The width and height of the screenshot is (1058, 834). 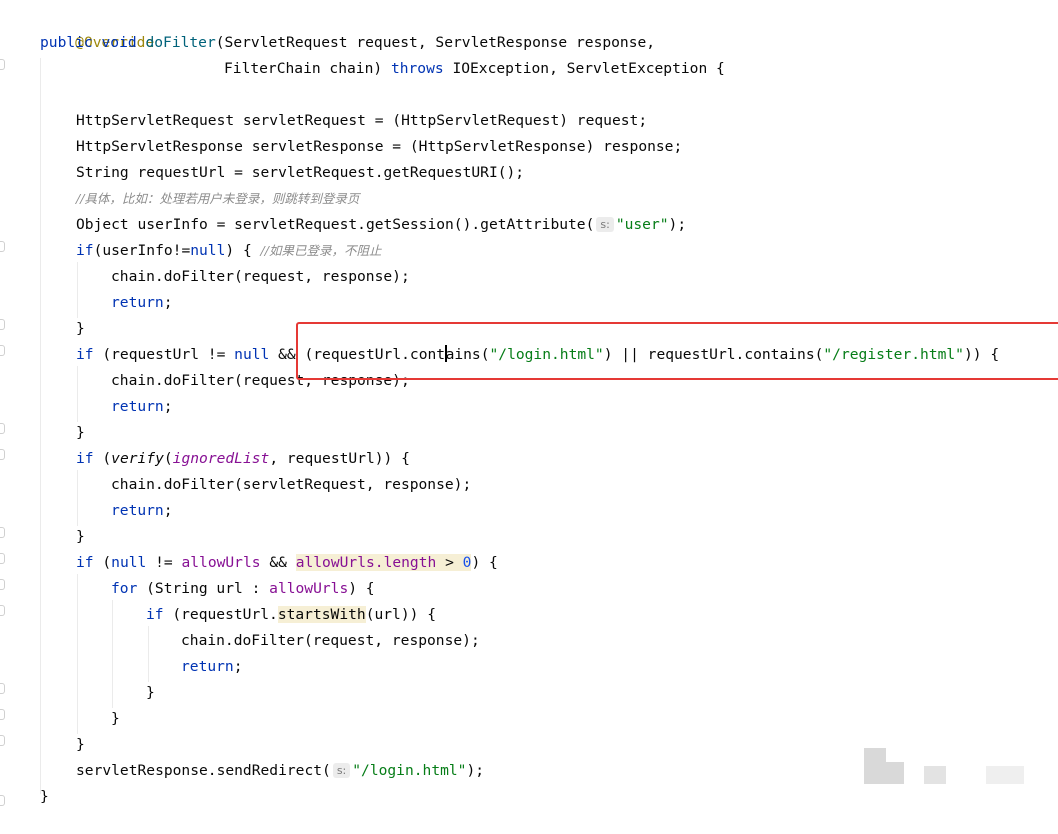 I want to click on parameter-hint: s:, so click(x=605, y=224).